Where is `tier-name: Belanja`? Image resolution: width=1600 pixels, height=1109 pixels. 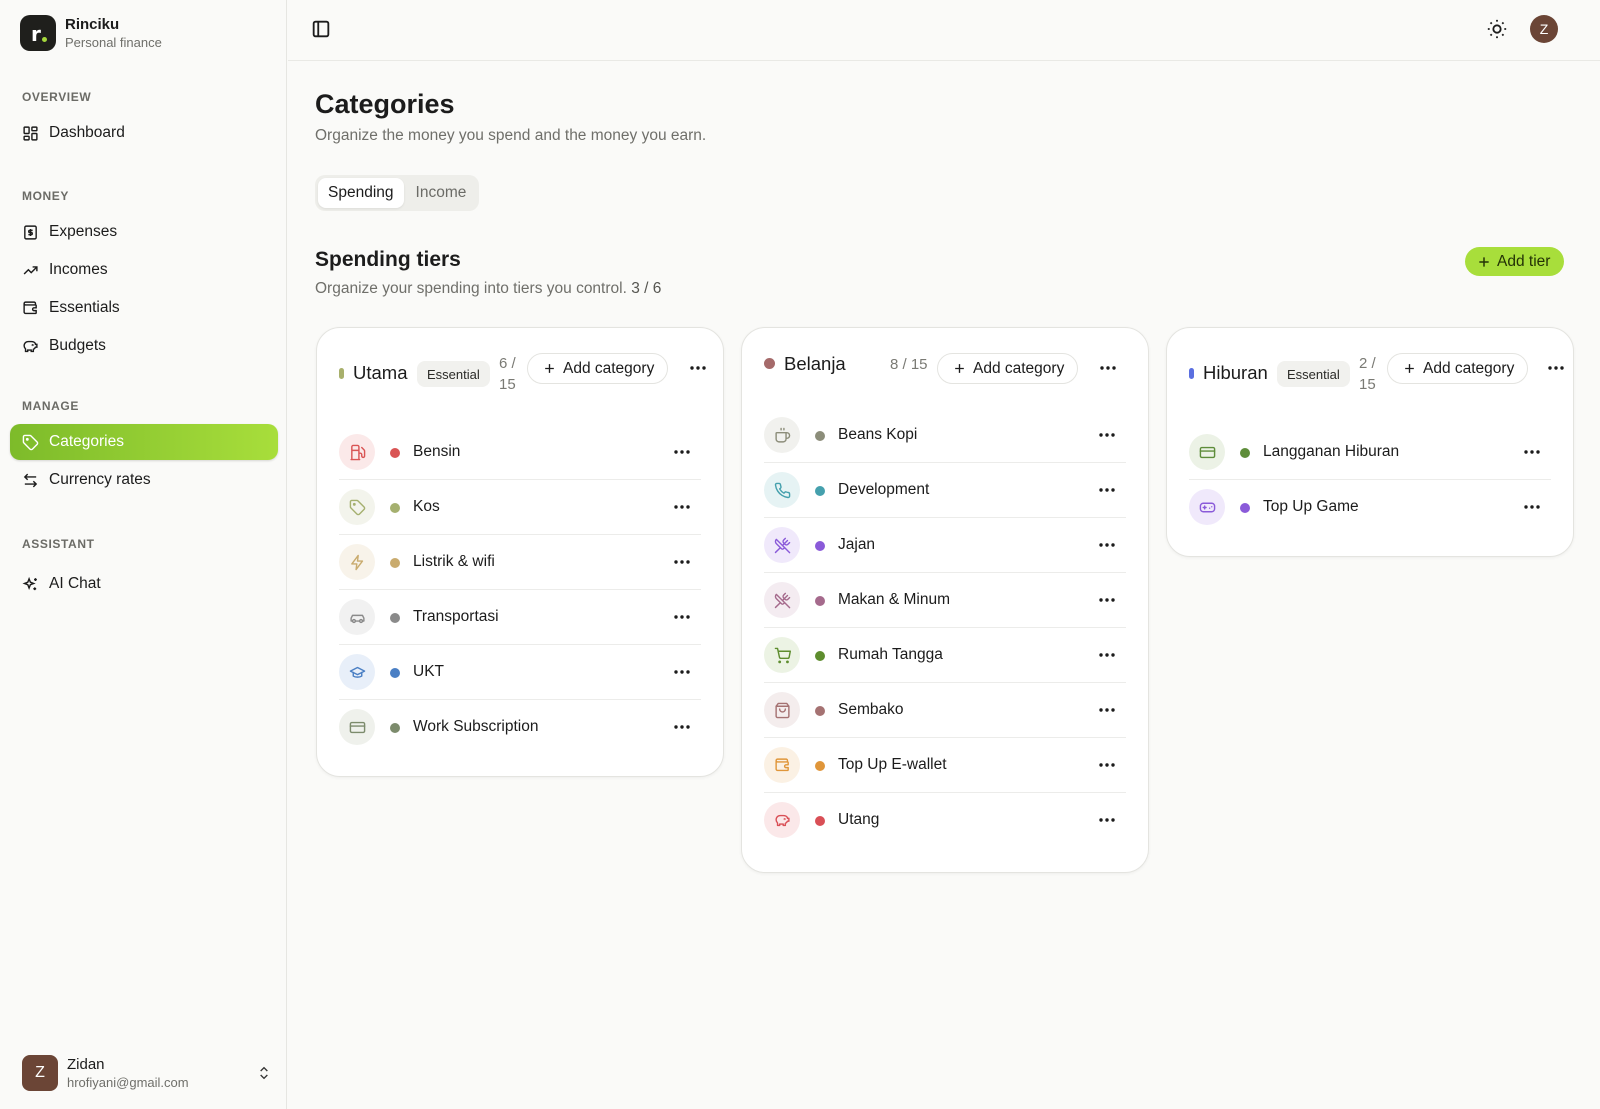
tier-name: Belanja is located at coordinates (815, 364).